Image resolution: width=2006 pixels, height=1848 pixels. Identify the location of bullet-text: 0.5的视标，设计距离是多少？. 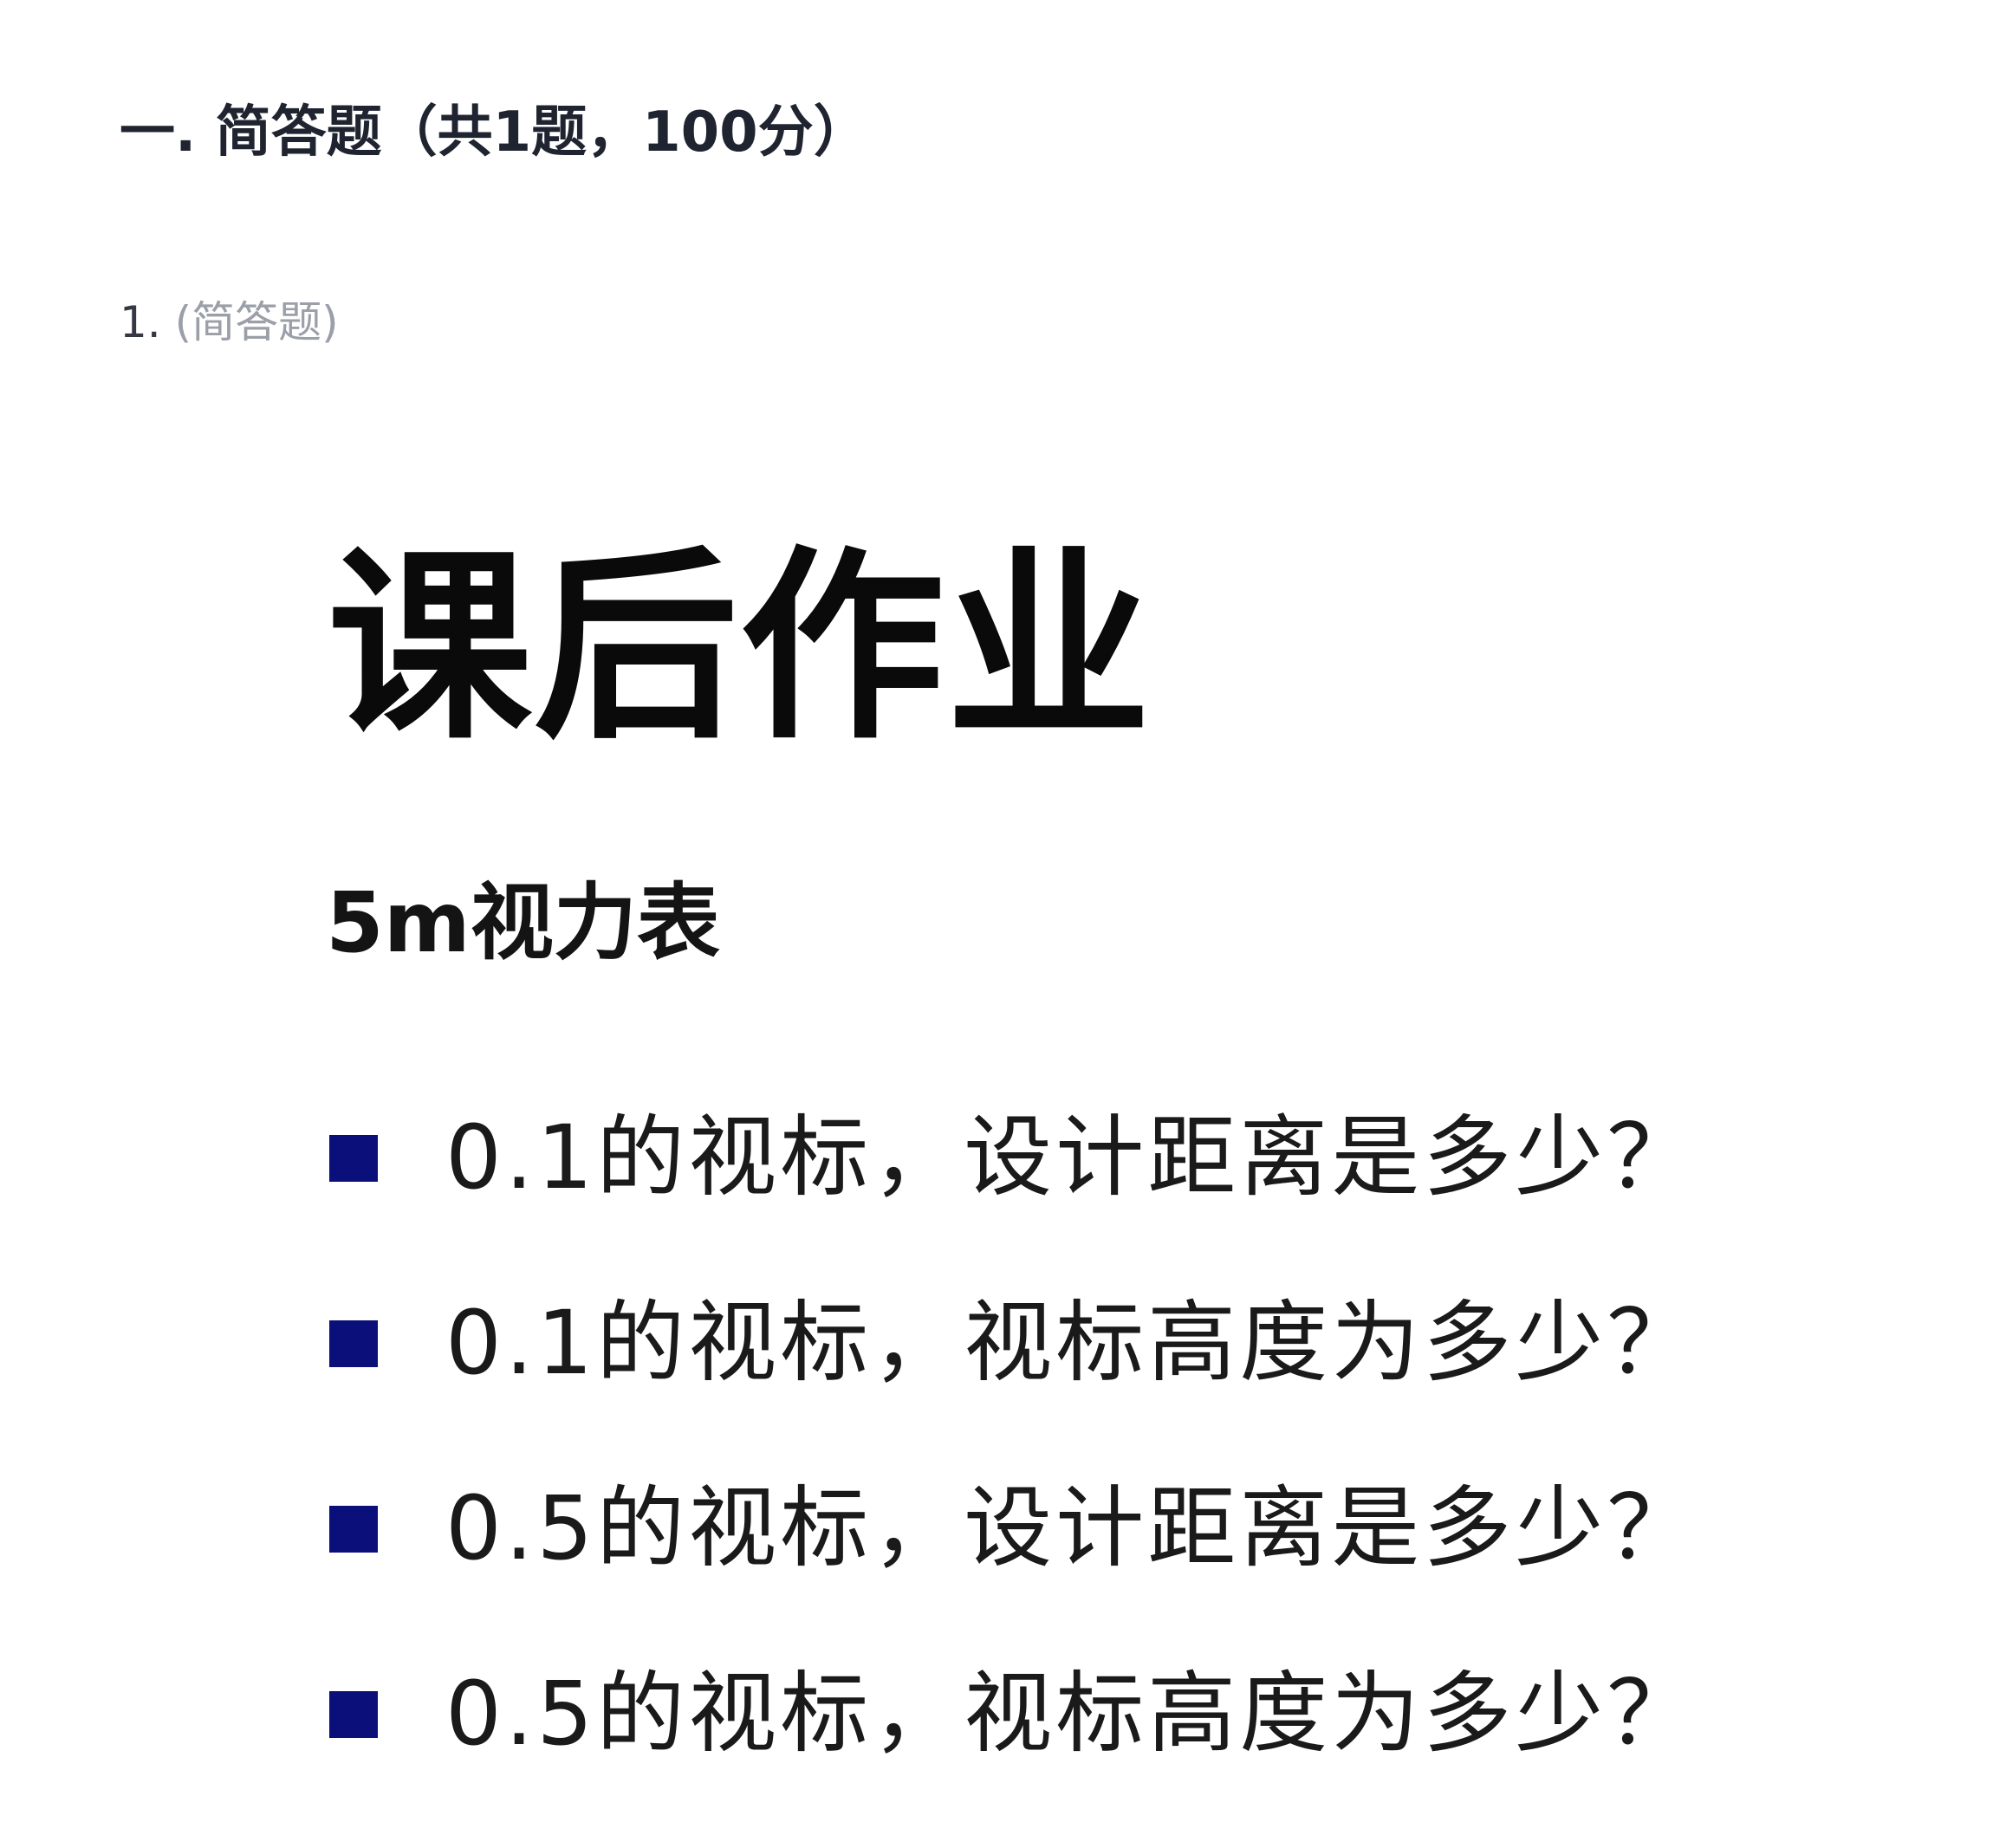
(1072, 1529).